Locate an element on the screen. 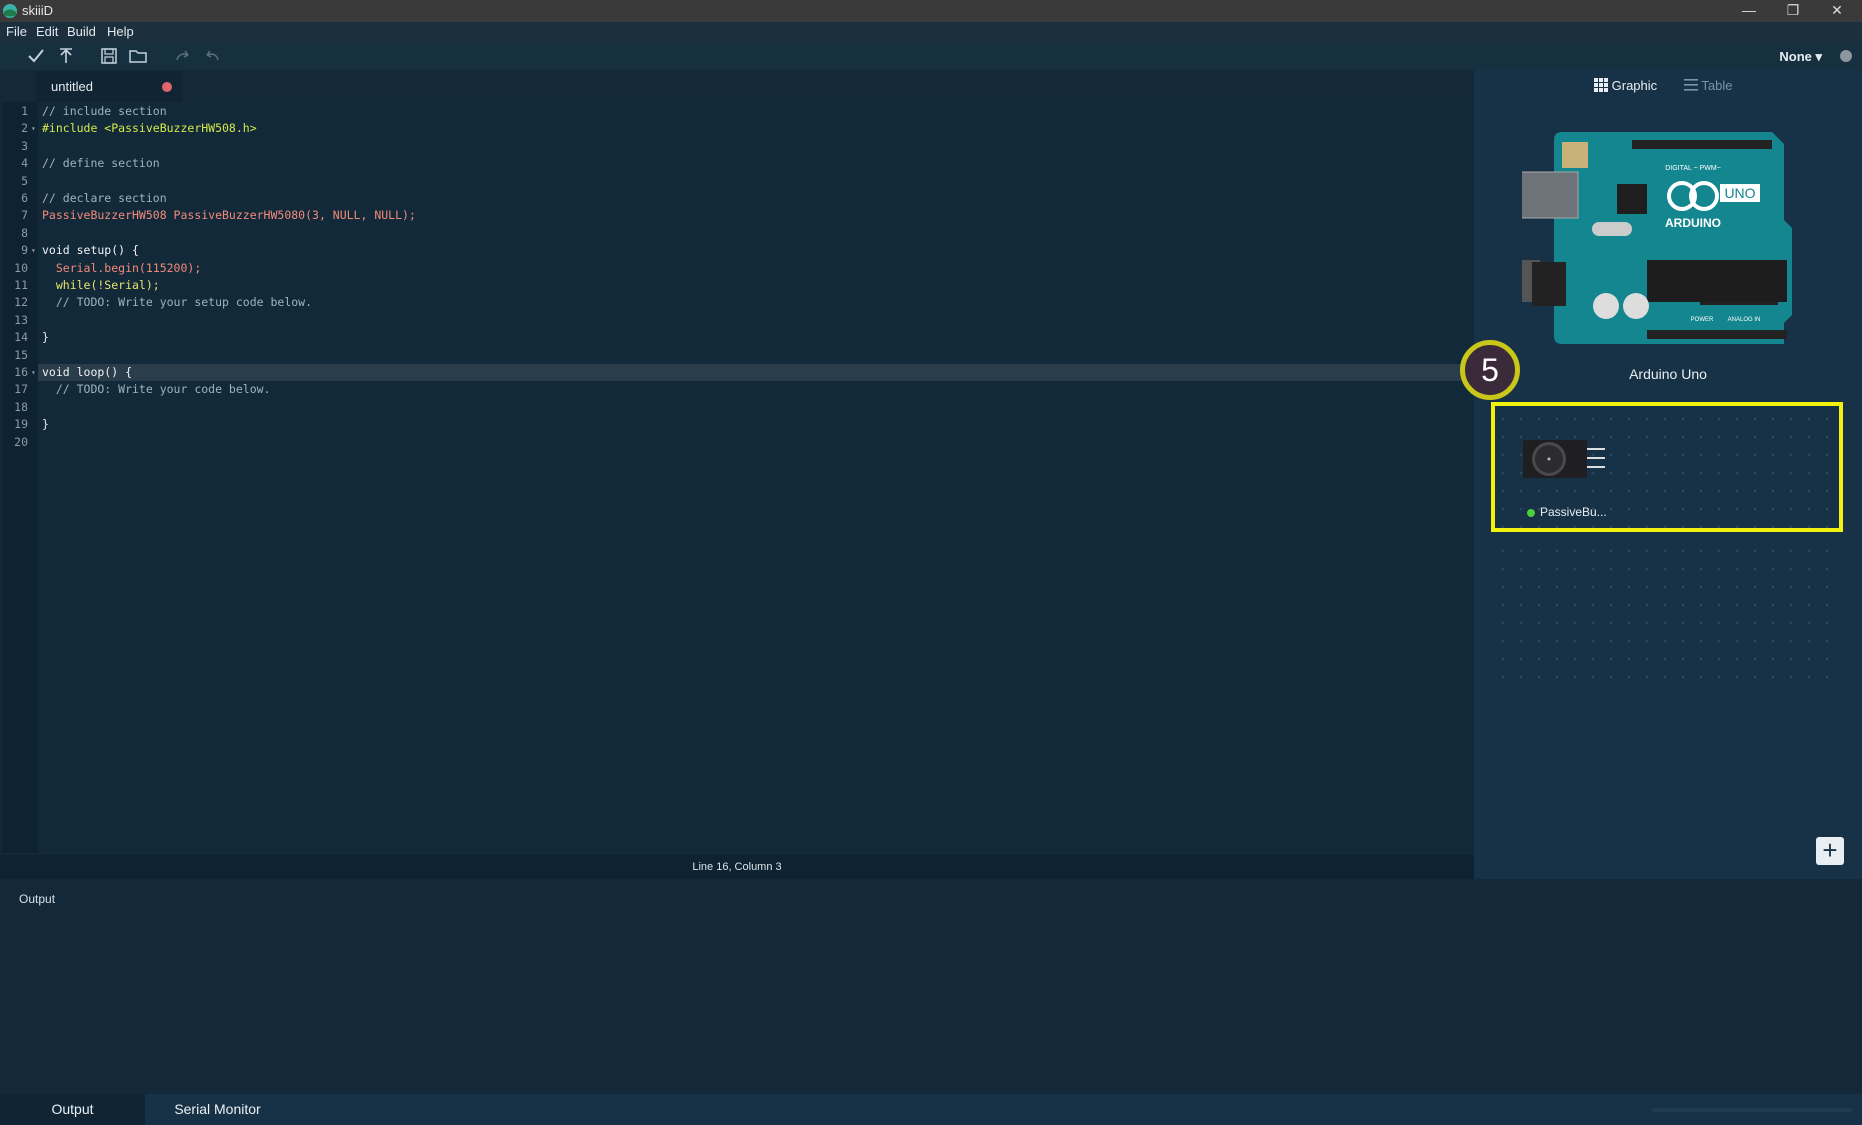 This screenshot has width=1862, height=1125. line-number: 2 is located at coordinates (24, 128).